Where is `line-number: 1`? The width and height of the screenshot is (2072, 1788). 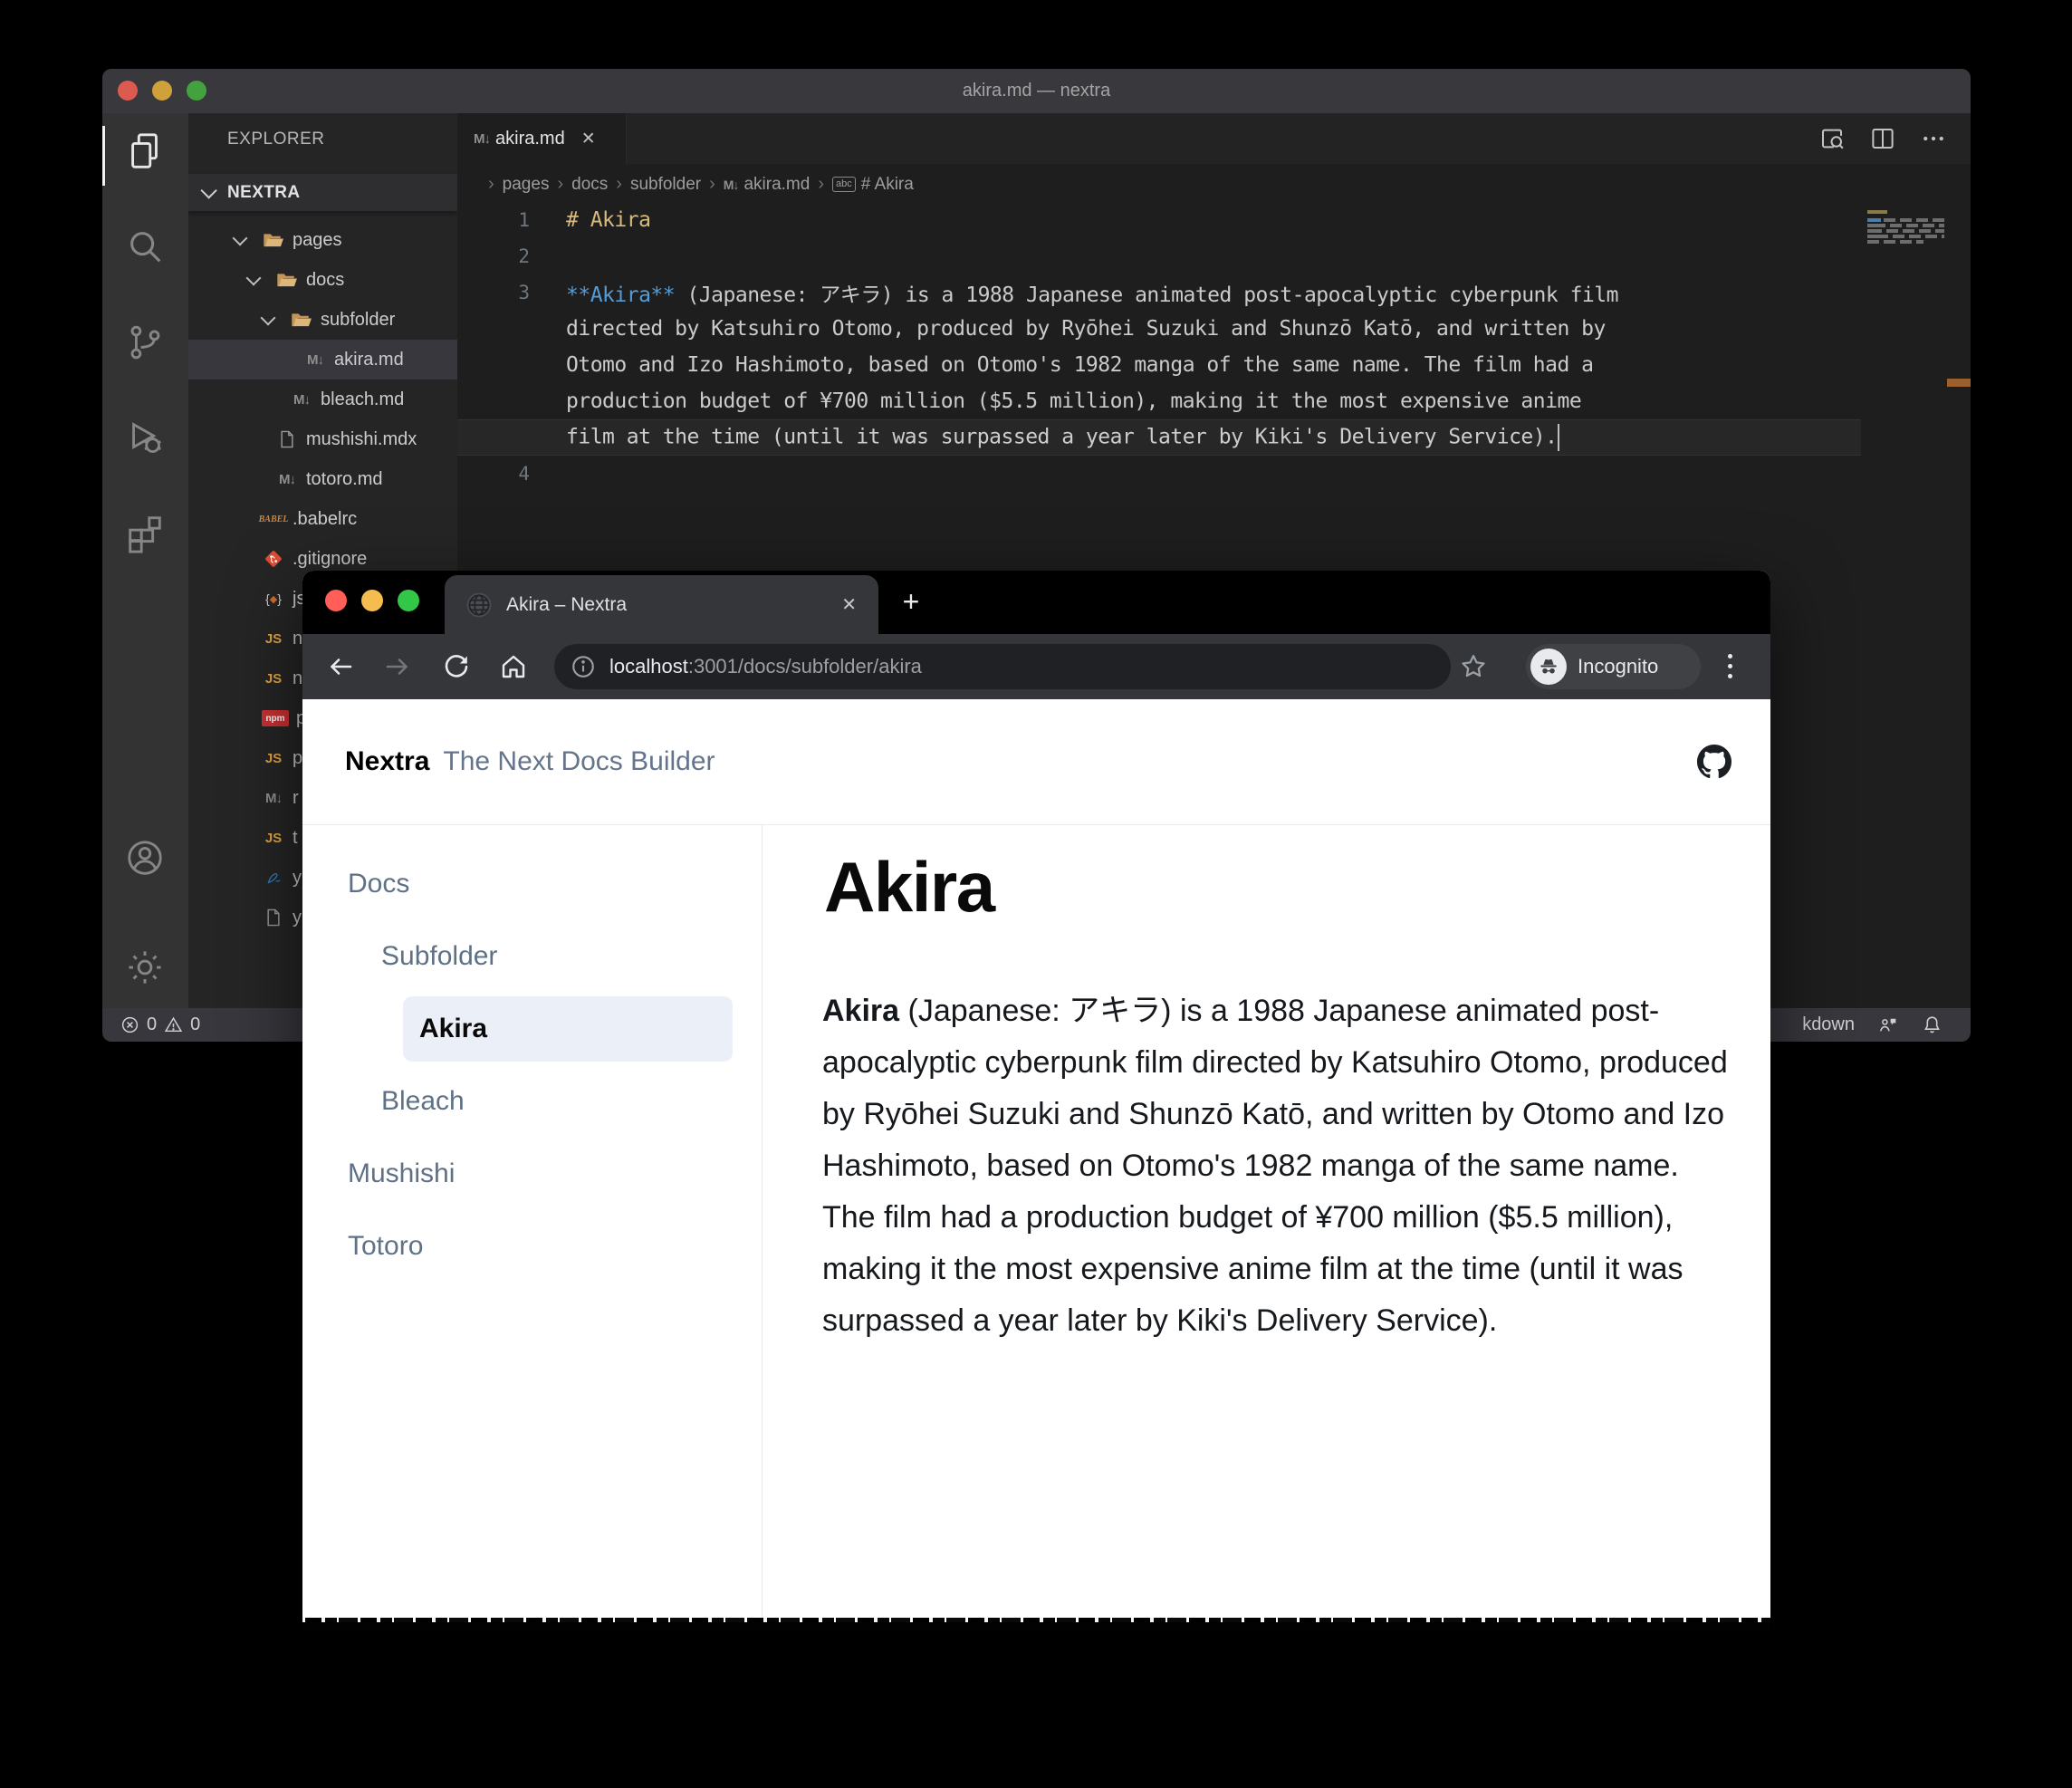 line-number: 1 is located at coordinates (524, 220).